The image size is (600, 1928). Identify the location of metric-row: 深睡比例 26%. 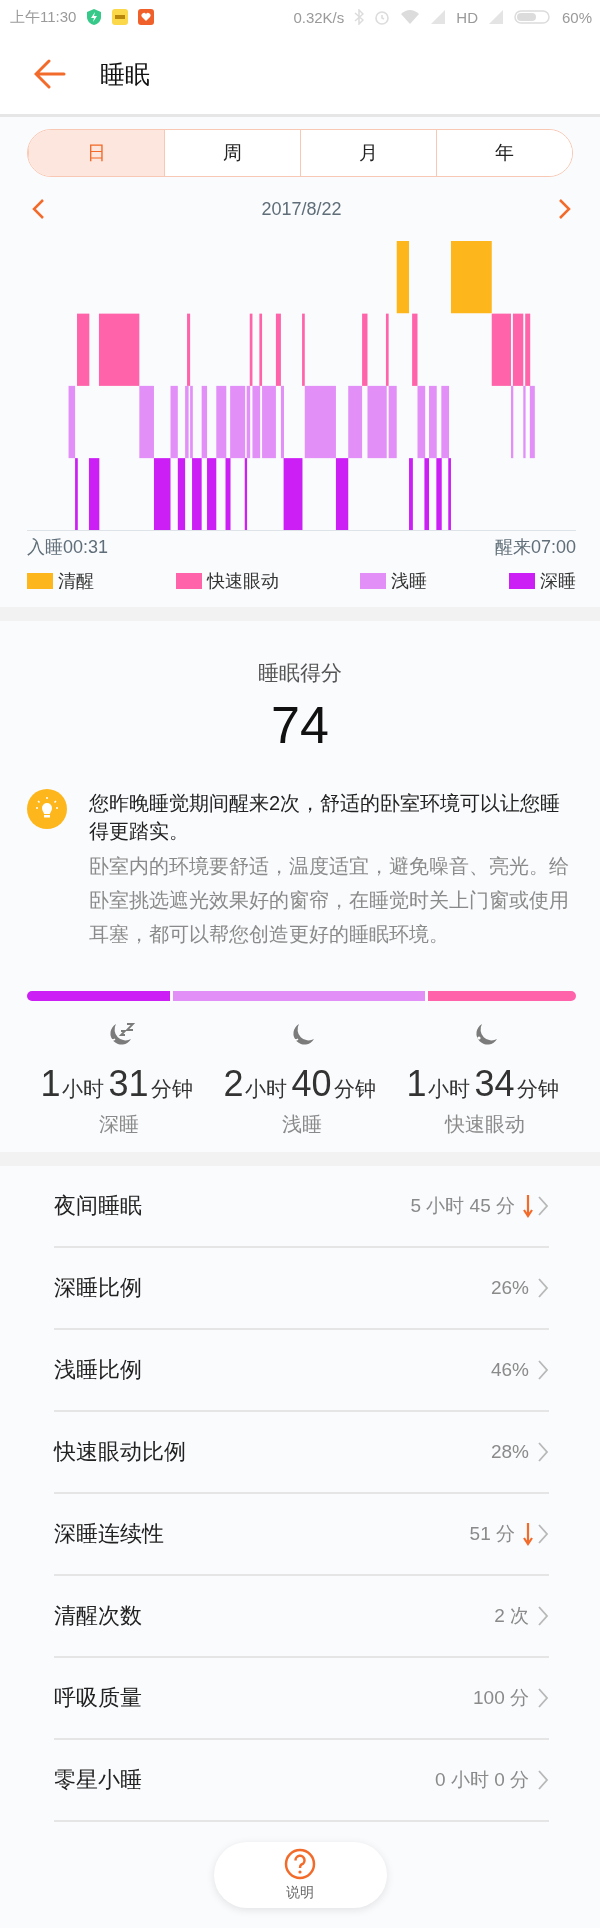
(301, 1289).